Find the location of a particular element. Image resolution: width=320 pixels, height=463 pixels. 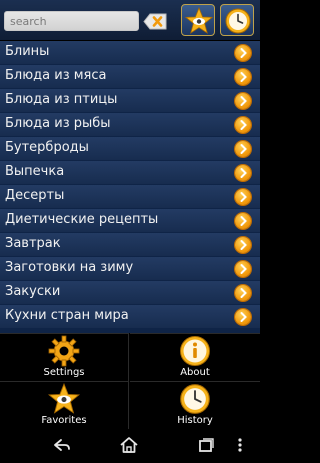

recent-apps-icon is located at coordinates (205, 447).